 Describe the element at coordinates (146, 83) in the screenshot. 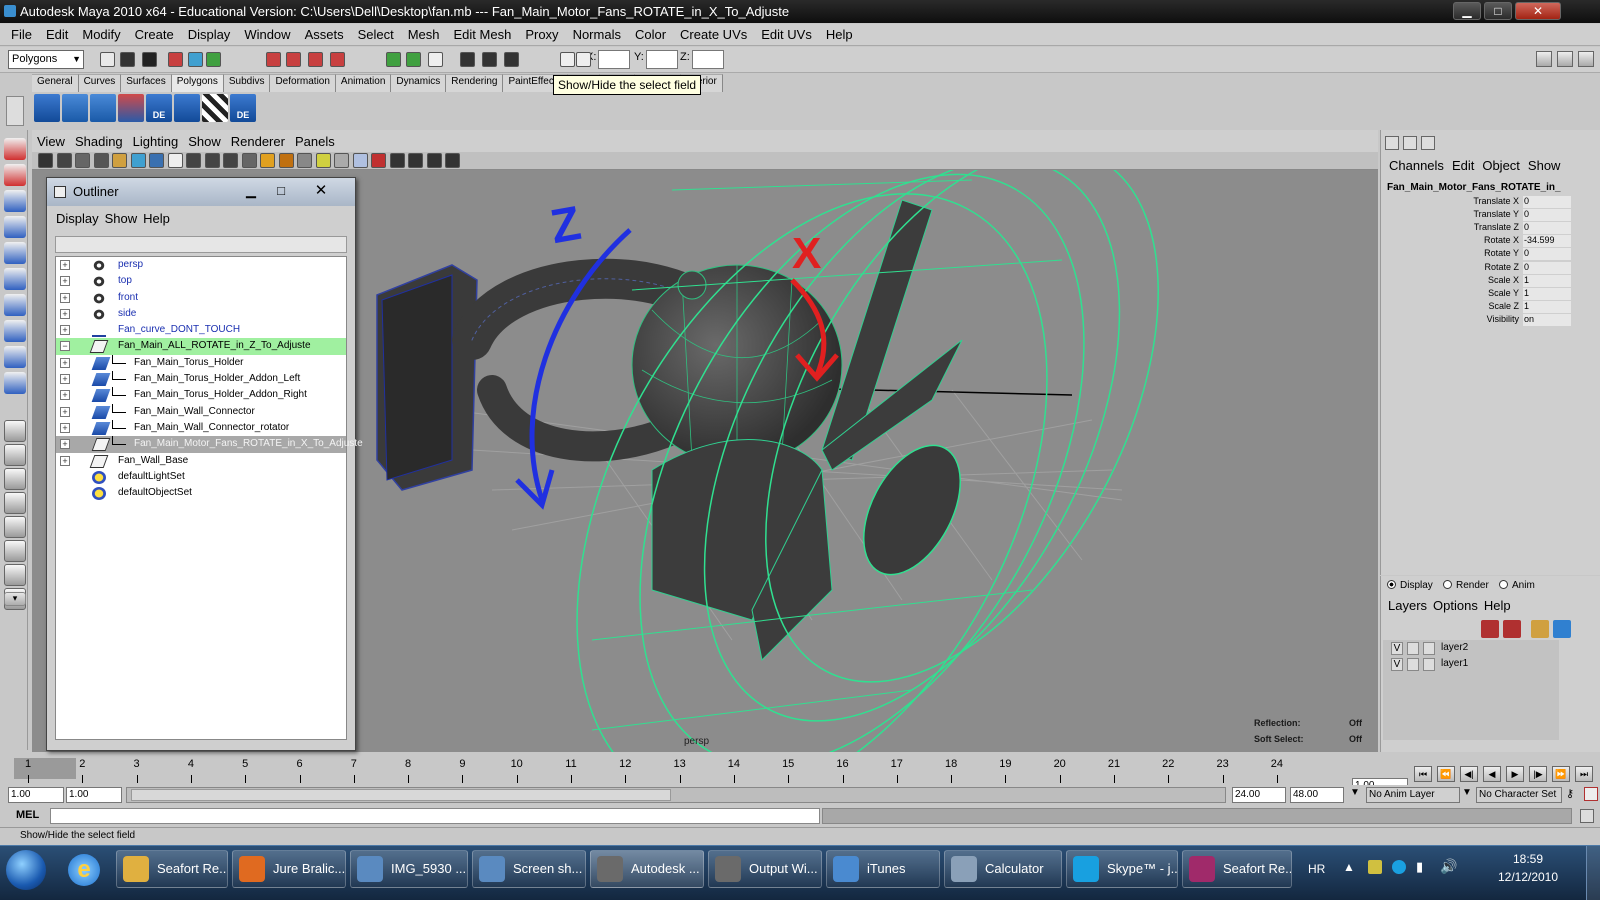

I see `shelf-tab-surfaces: Surfaces` at that location.